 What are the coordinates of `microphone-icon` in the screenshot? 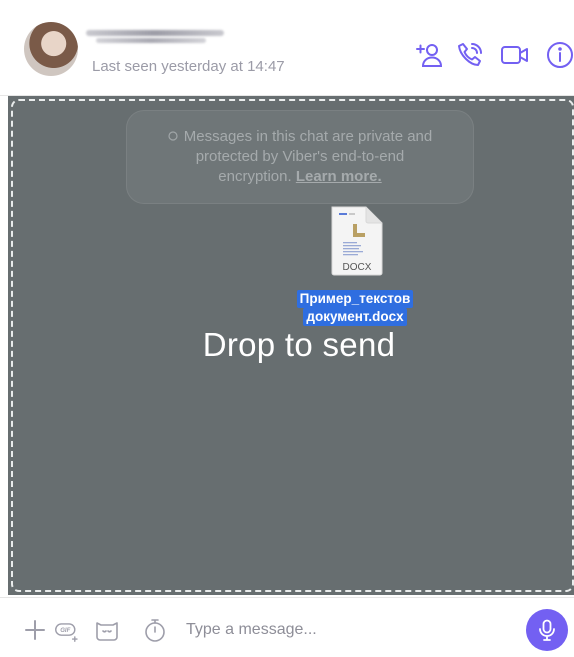 It's located at (547, 630).